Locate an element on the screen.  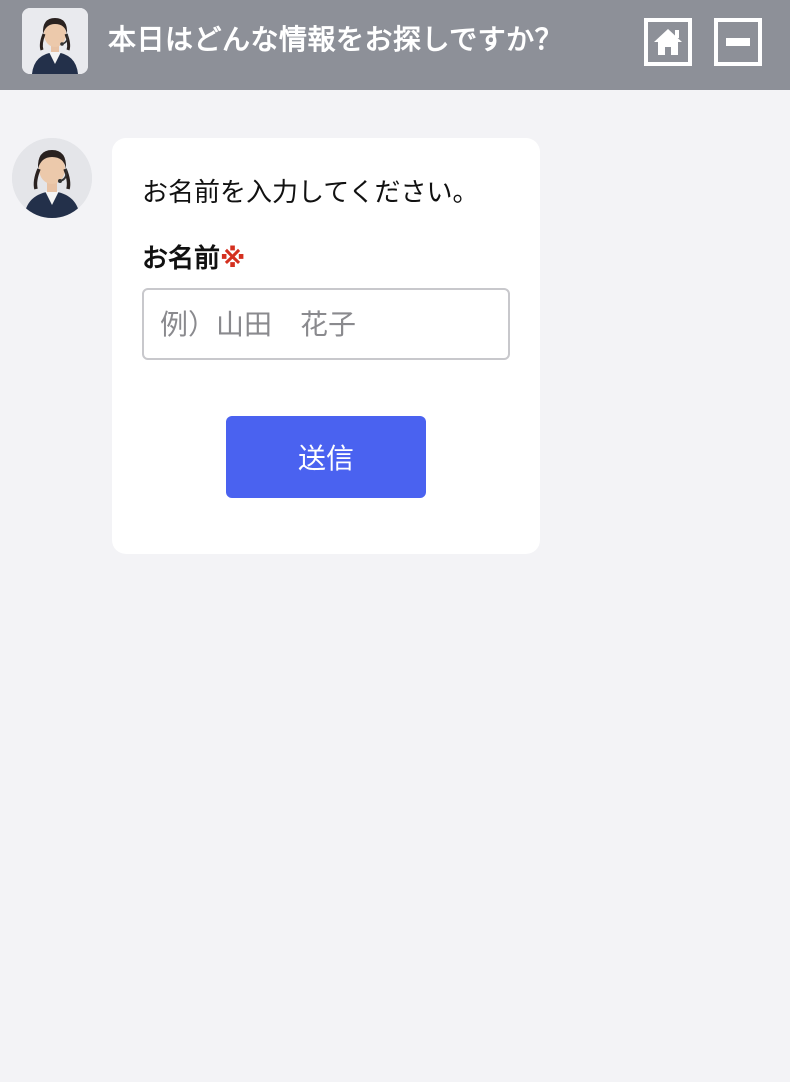
operator-avatar-icon is located at coordinates (55, 41).